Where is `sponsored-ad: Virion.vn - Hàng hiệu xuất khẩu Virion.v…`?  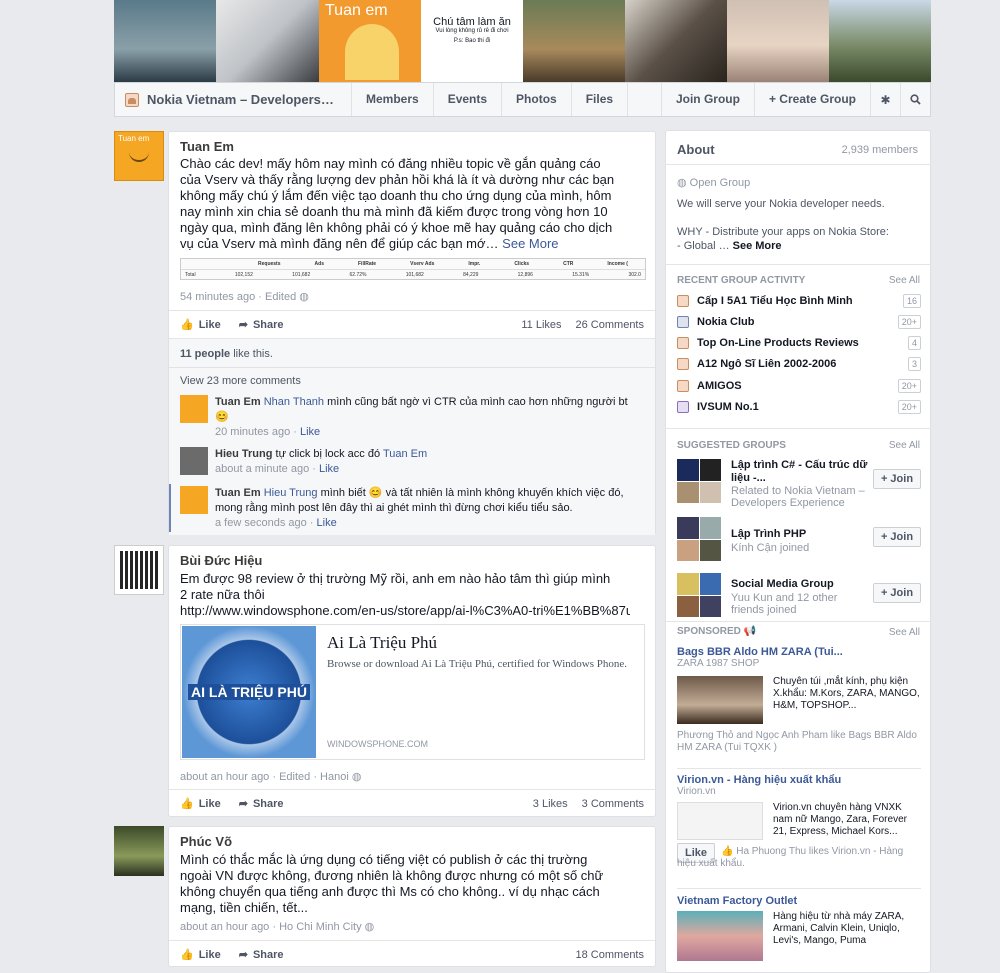
sponsored-ad: Virion.vn - Hàng hiệu xuất khẩu Virion.v… is located at coordinates (799, 821).